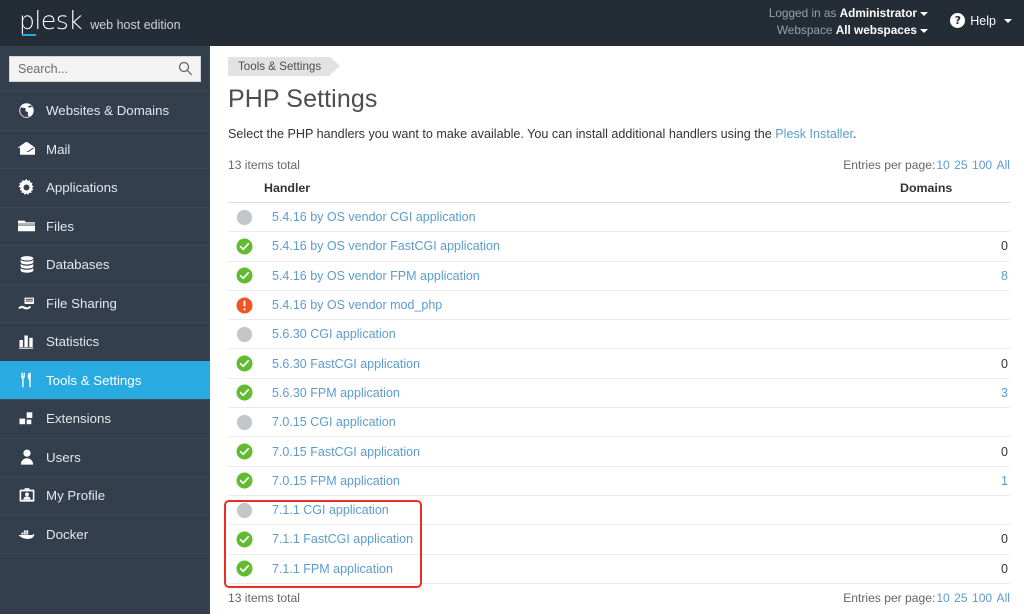 This screenshot has width=1024, height=614. I want to click on plesk-installer-link: Plesk Installer, so click(814, 134).